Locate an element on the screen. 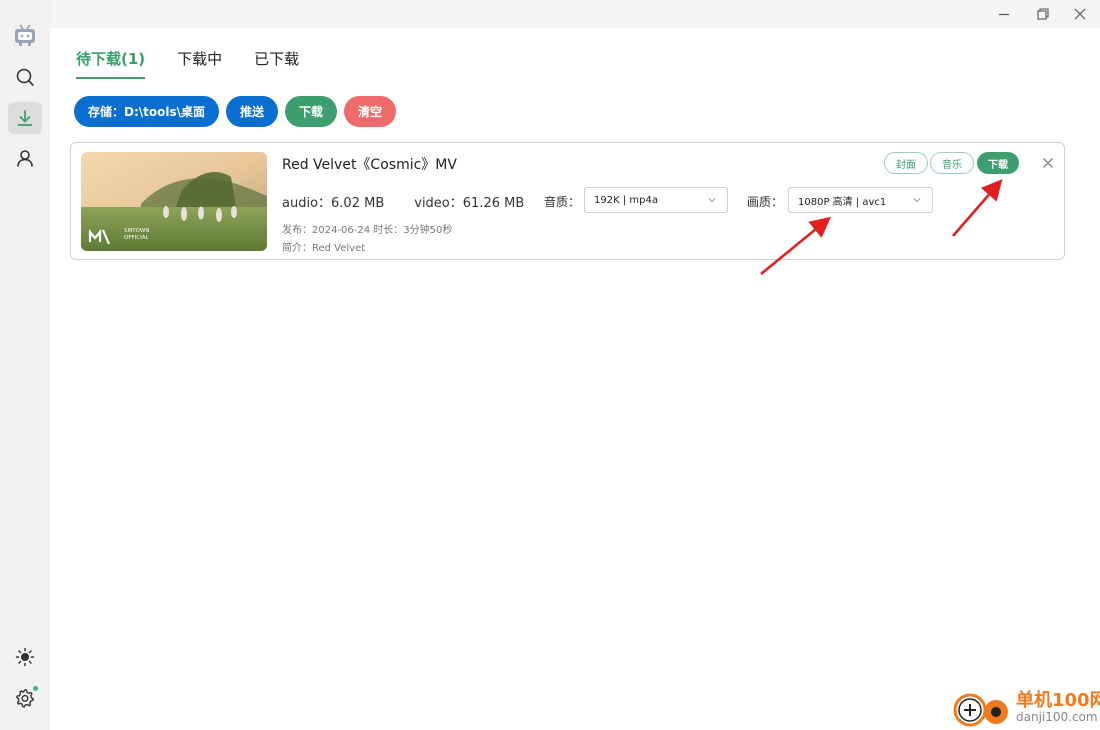 This screenshot has height=730, width=1100. site-watermark: 单机100网 danji100.com is located at coordinates (1026, 708).